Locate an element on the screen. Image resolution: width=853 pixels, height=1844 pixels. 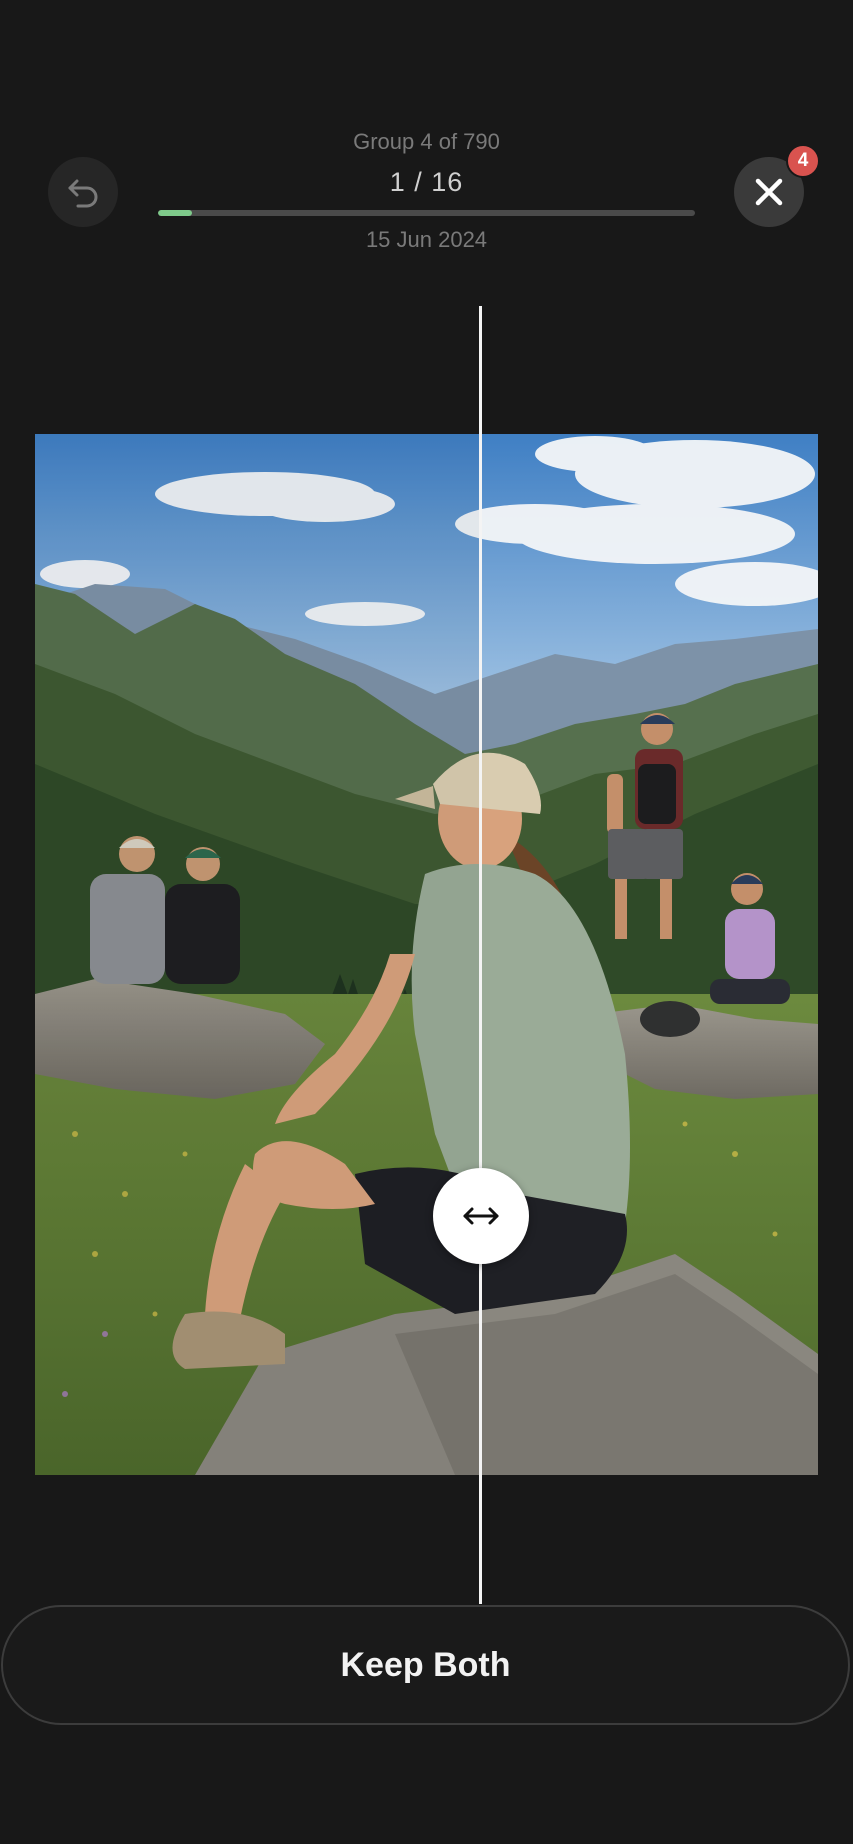
date-label: 15 Jun 2024 is located at coordinates (426, 239).